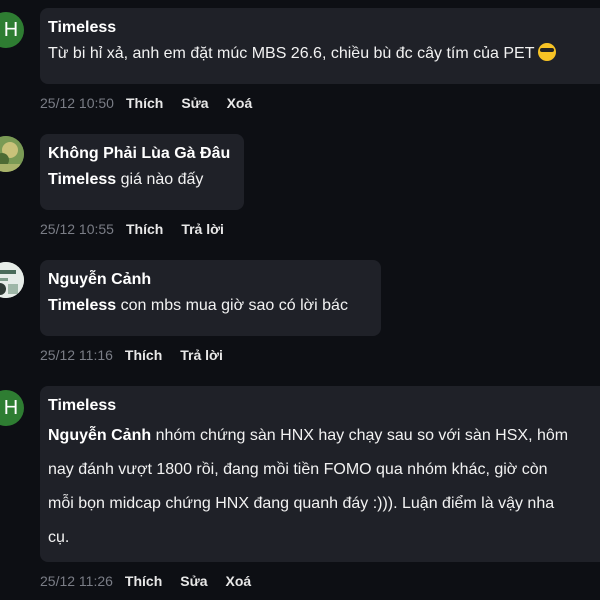 The height and width of the screenshot is (600, 600). I want to click on author-name: Nguyễn Cảnh, so click(210, 280).